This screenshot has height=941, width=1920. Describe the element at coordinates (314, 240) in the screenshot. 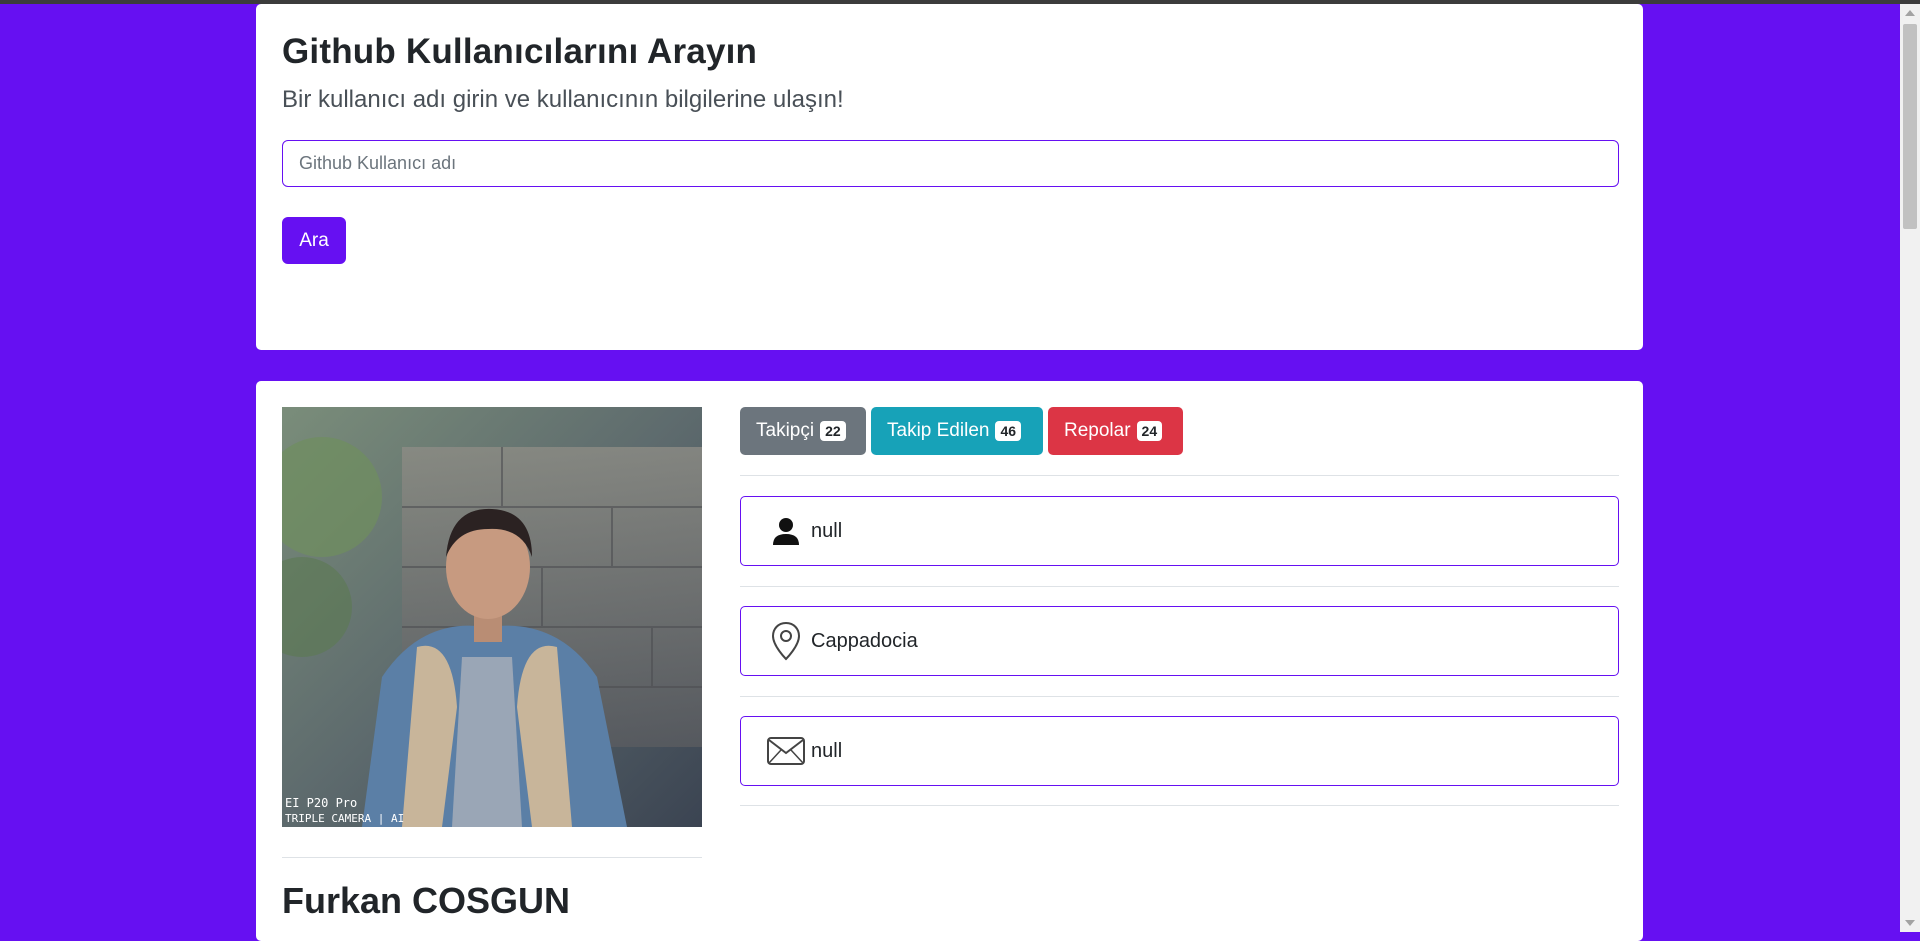

I see `search-button: Ara` at that location.